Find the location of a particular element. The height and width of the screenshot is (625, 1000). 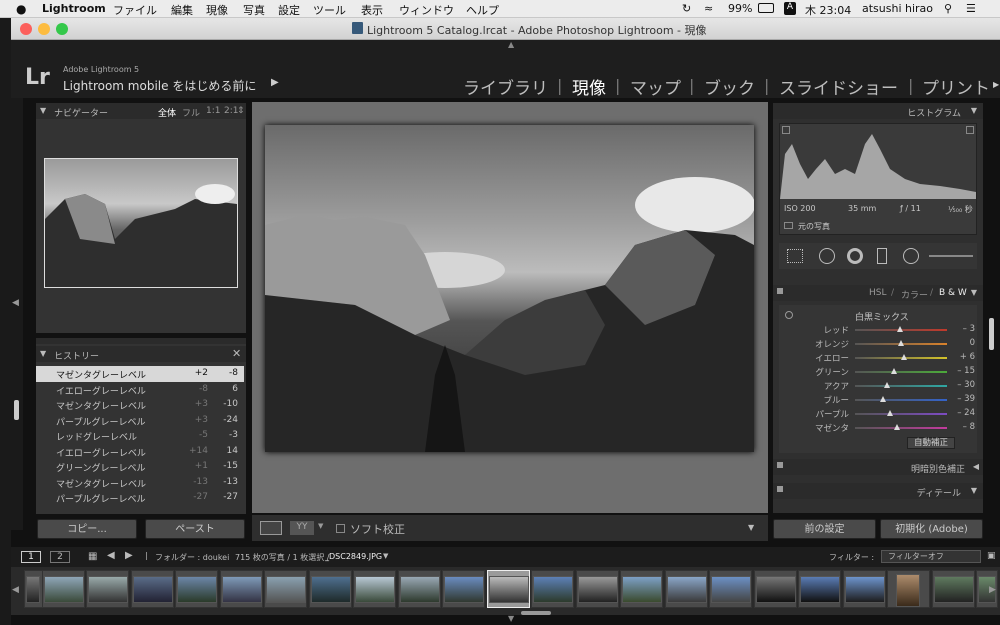

spot-removal-icon is located at coordinates (827, 256).